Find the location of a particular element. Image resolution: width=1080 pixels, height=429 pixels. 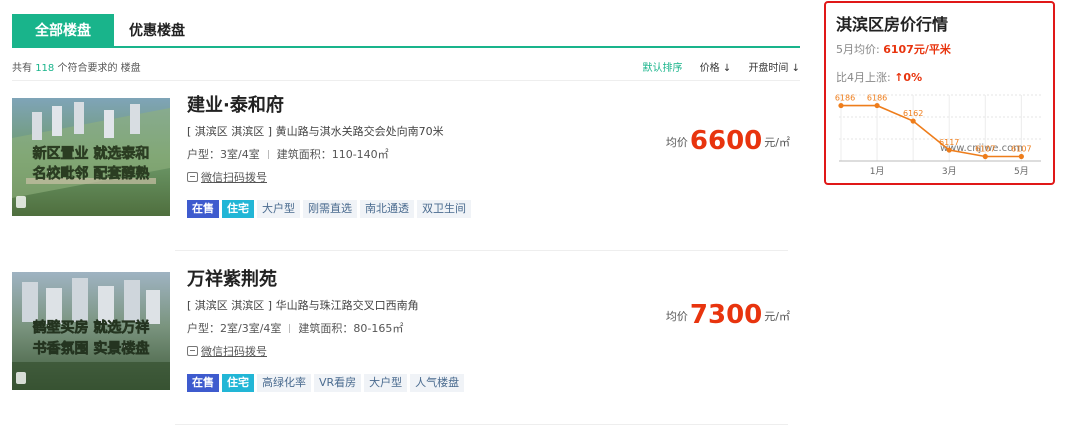

price-value: 7300 is located at coordinates (726, 315).